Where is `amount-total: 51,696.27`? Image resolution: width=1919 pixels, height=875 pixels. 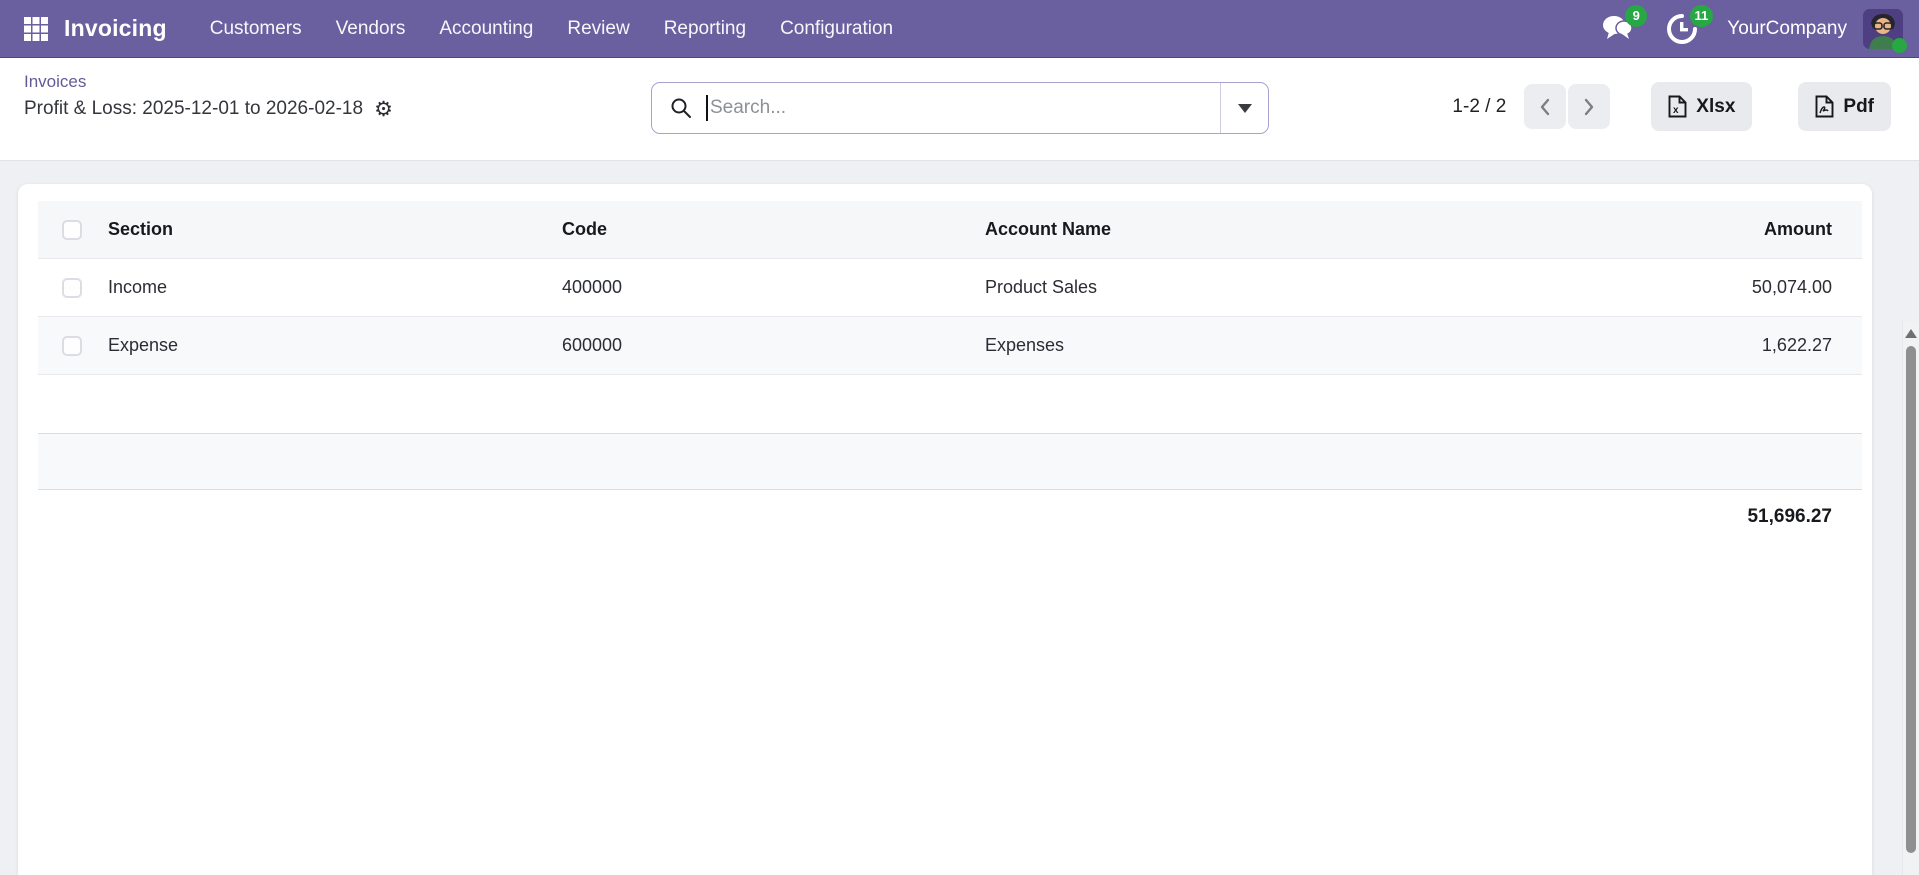
amount-total: 51,696.27 is located at coordinates (1789, 516).